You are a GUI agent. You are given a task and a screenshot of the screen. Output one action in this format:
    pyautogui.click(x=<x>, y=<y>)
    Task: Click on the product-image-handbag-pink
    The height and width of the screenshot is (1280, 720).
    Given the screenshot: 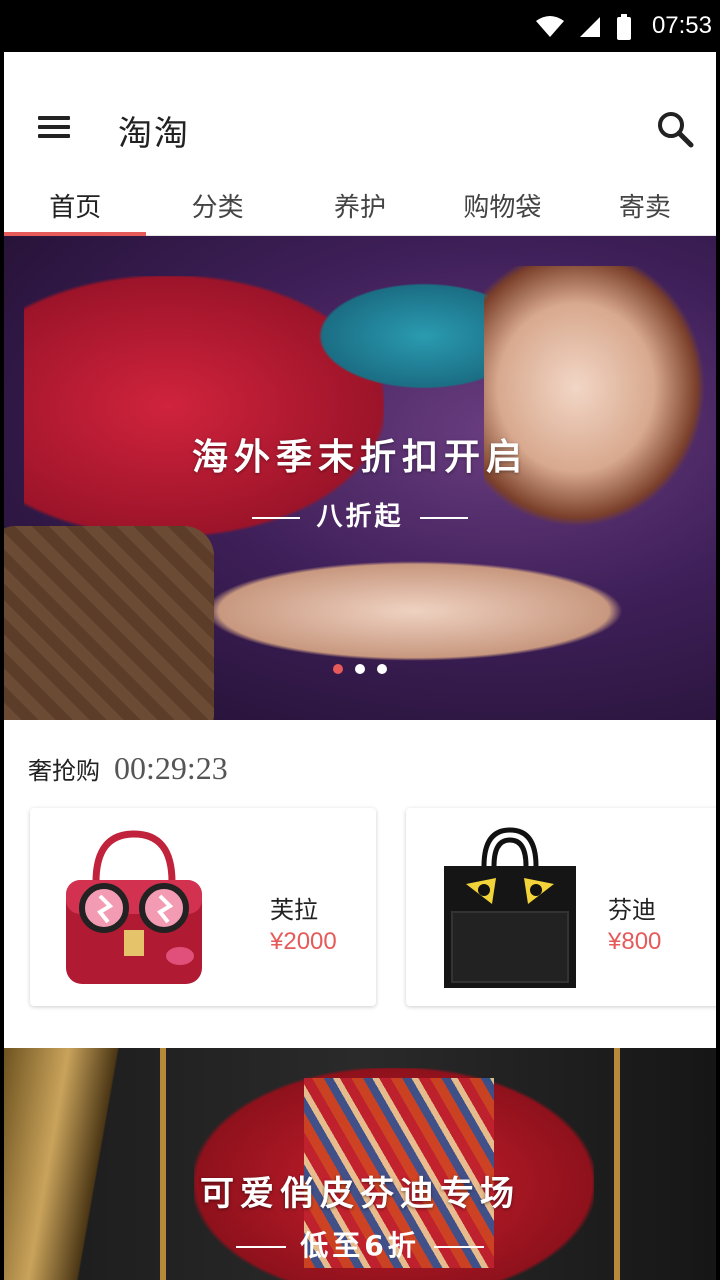 What is the action you would take?
    pyautogui.click(x=134, y=907)
    